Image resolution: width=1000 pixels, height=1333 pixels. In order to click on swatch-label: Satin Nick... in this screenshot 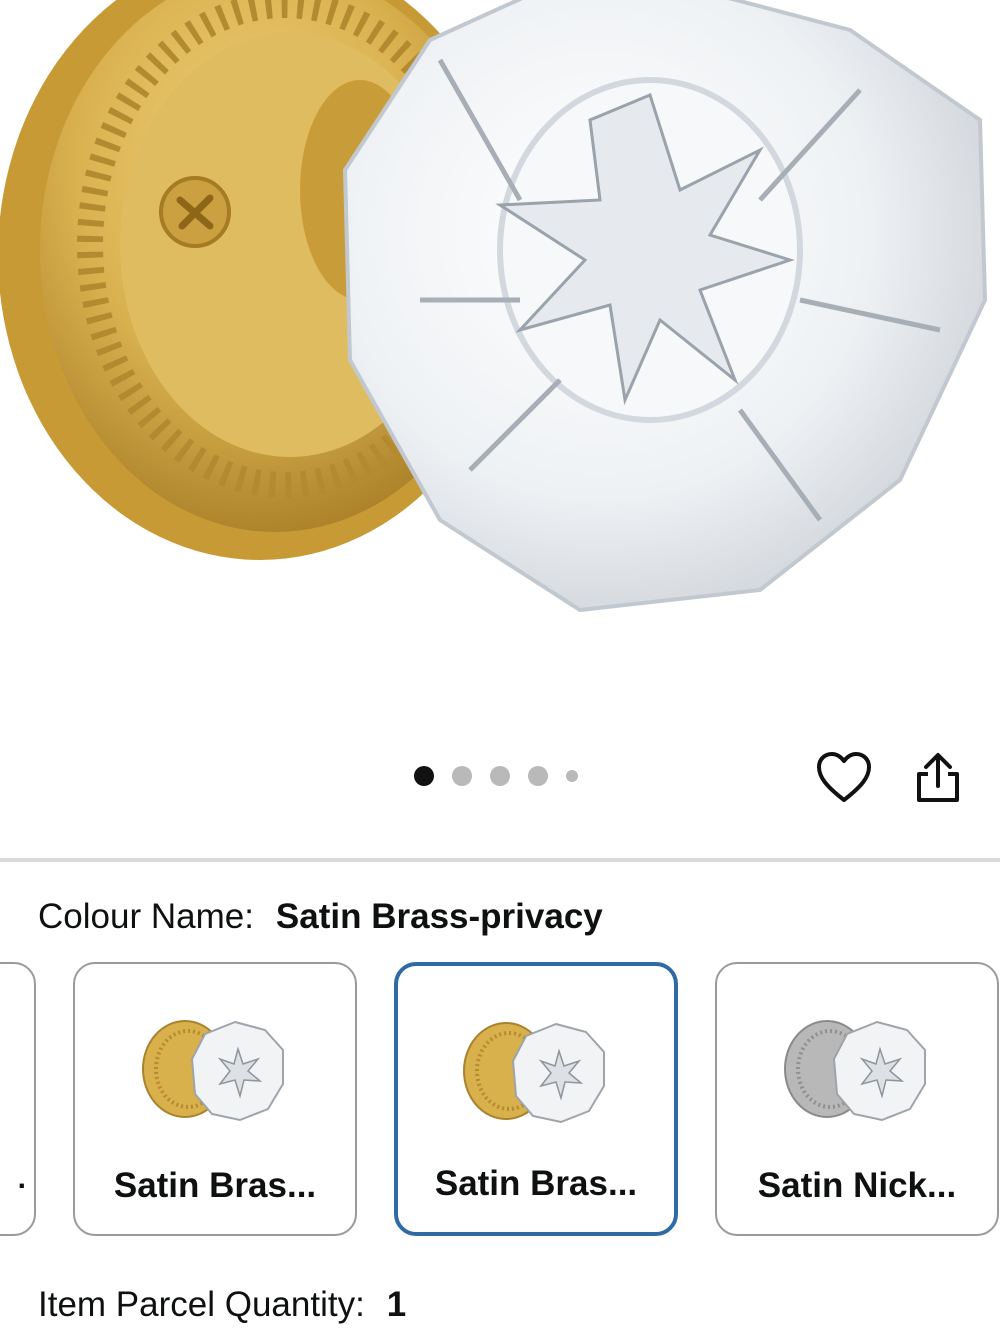, I will do `click(857, 1185)`.